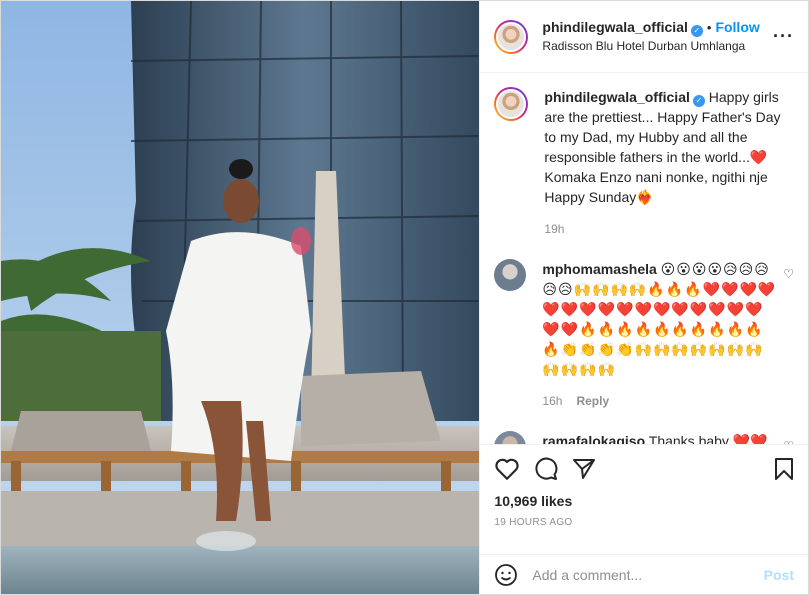  What do you see at coordinates (644, 522) in the screenshot?
I see `post-timestamp: 19 HOURS AGO` at bounding box center [644, 522].